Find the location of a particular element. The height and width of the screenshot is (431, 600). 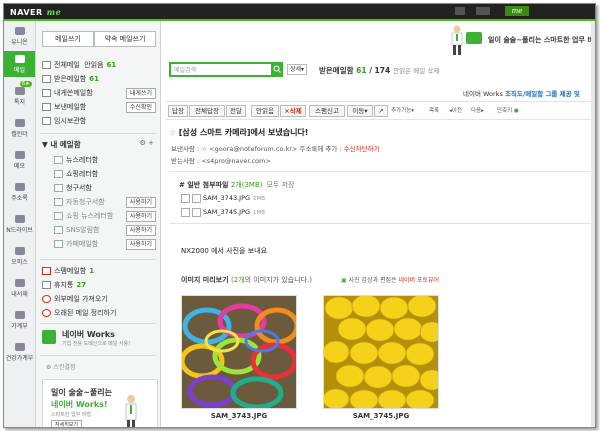

add-contact-label: 주소록에 추가 : is located at coordinates (320, 149).